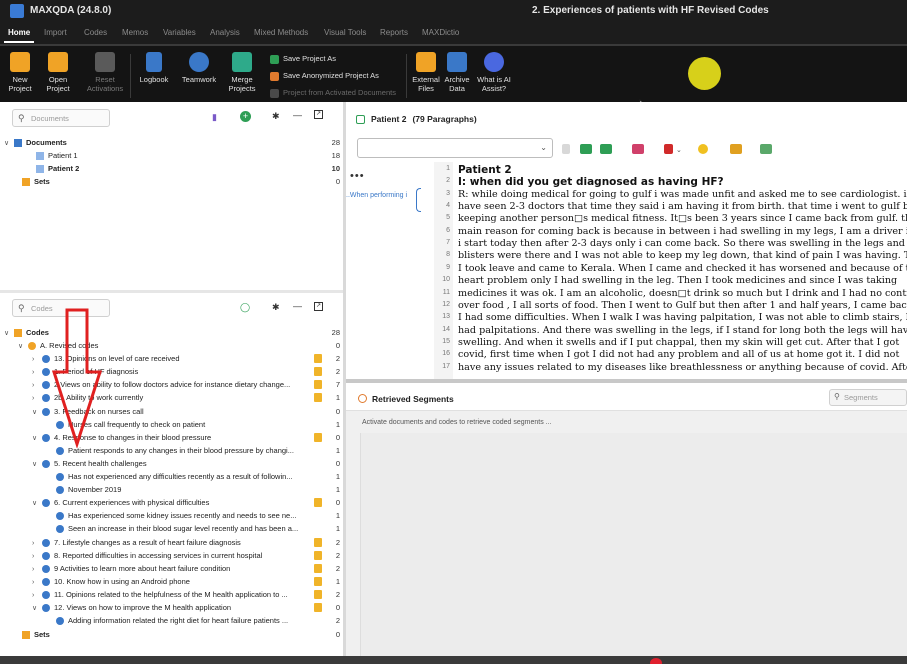 The width and height of the screenshot is (907, 664). I want to click on link-icon, so click(766, 149).